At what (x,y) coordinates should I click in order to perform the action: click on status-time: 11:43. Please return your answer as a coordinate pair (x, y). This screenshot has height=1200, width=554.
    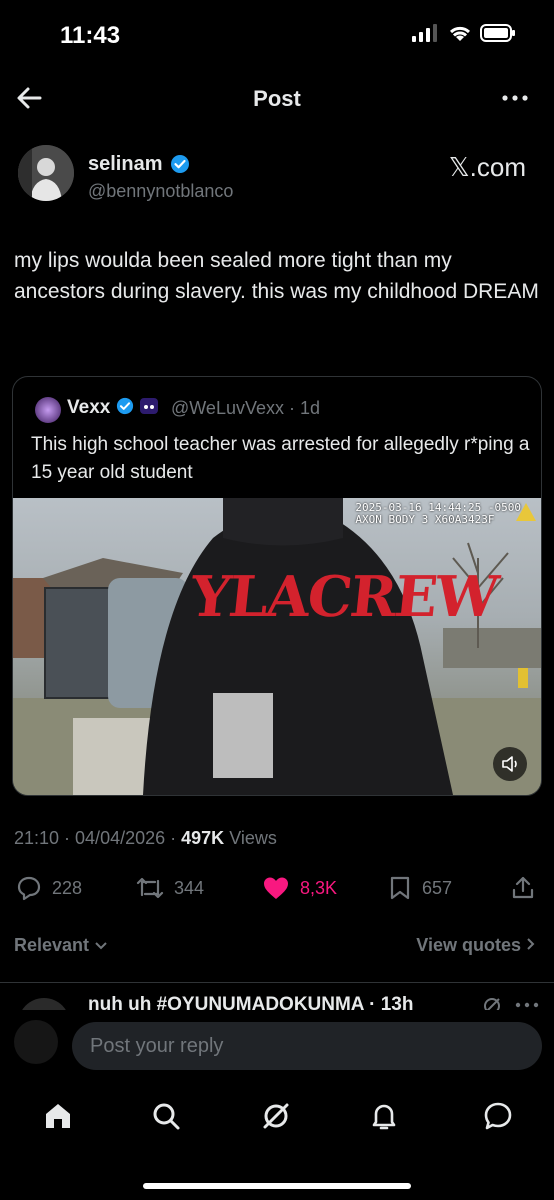
    Looking at the image, I should click on (90, 35).